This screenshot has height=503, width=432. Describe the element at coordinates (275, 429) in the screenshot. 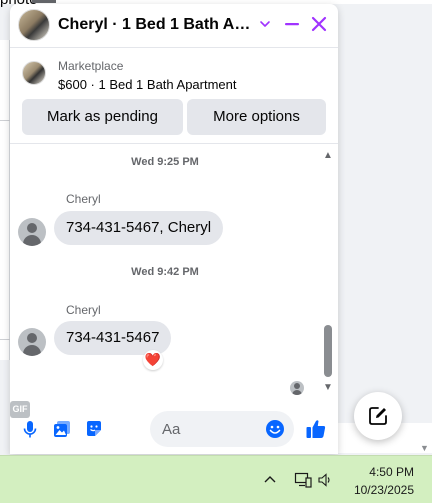

I see `emoji-icon` at that location.